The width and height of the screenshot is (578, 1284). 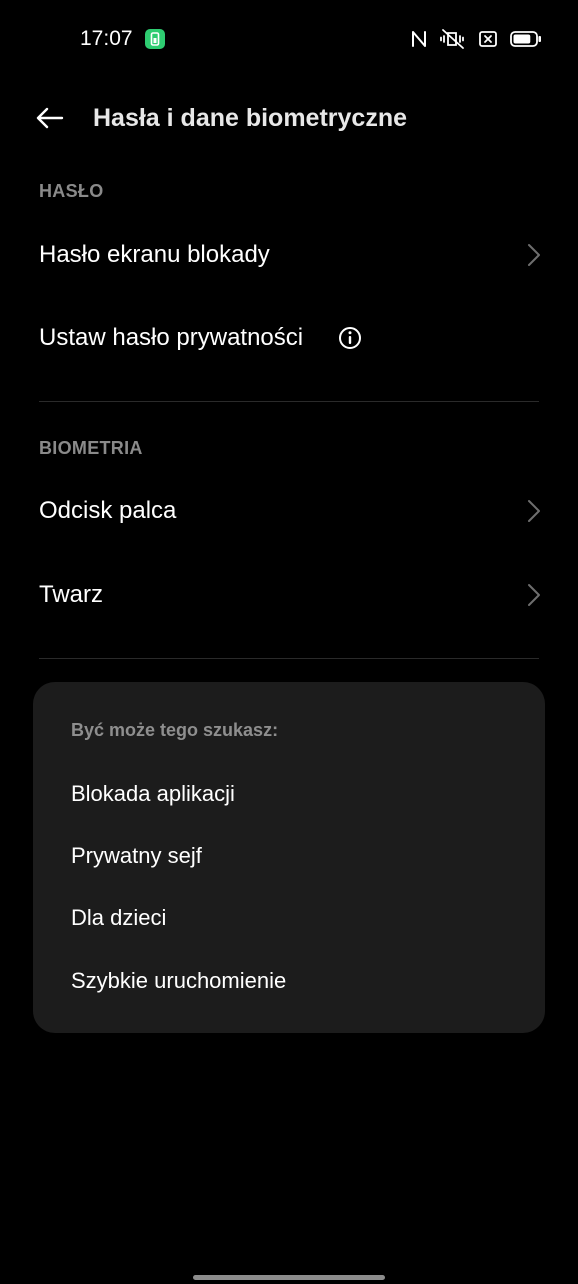 What do you see at coordinates (419, 39) in the screenshot?
I see `nfc-icon` at bounding box center [419, 39].